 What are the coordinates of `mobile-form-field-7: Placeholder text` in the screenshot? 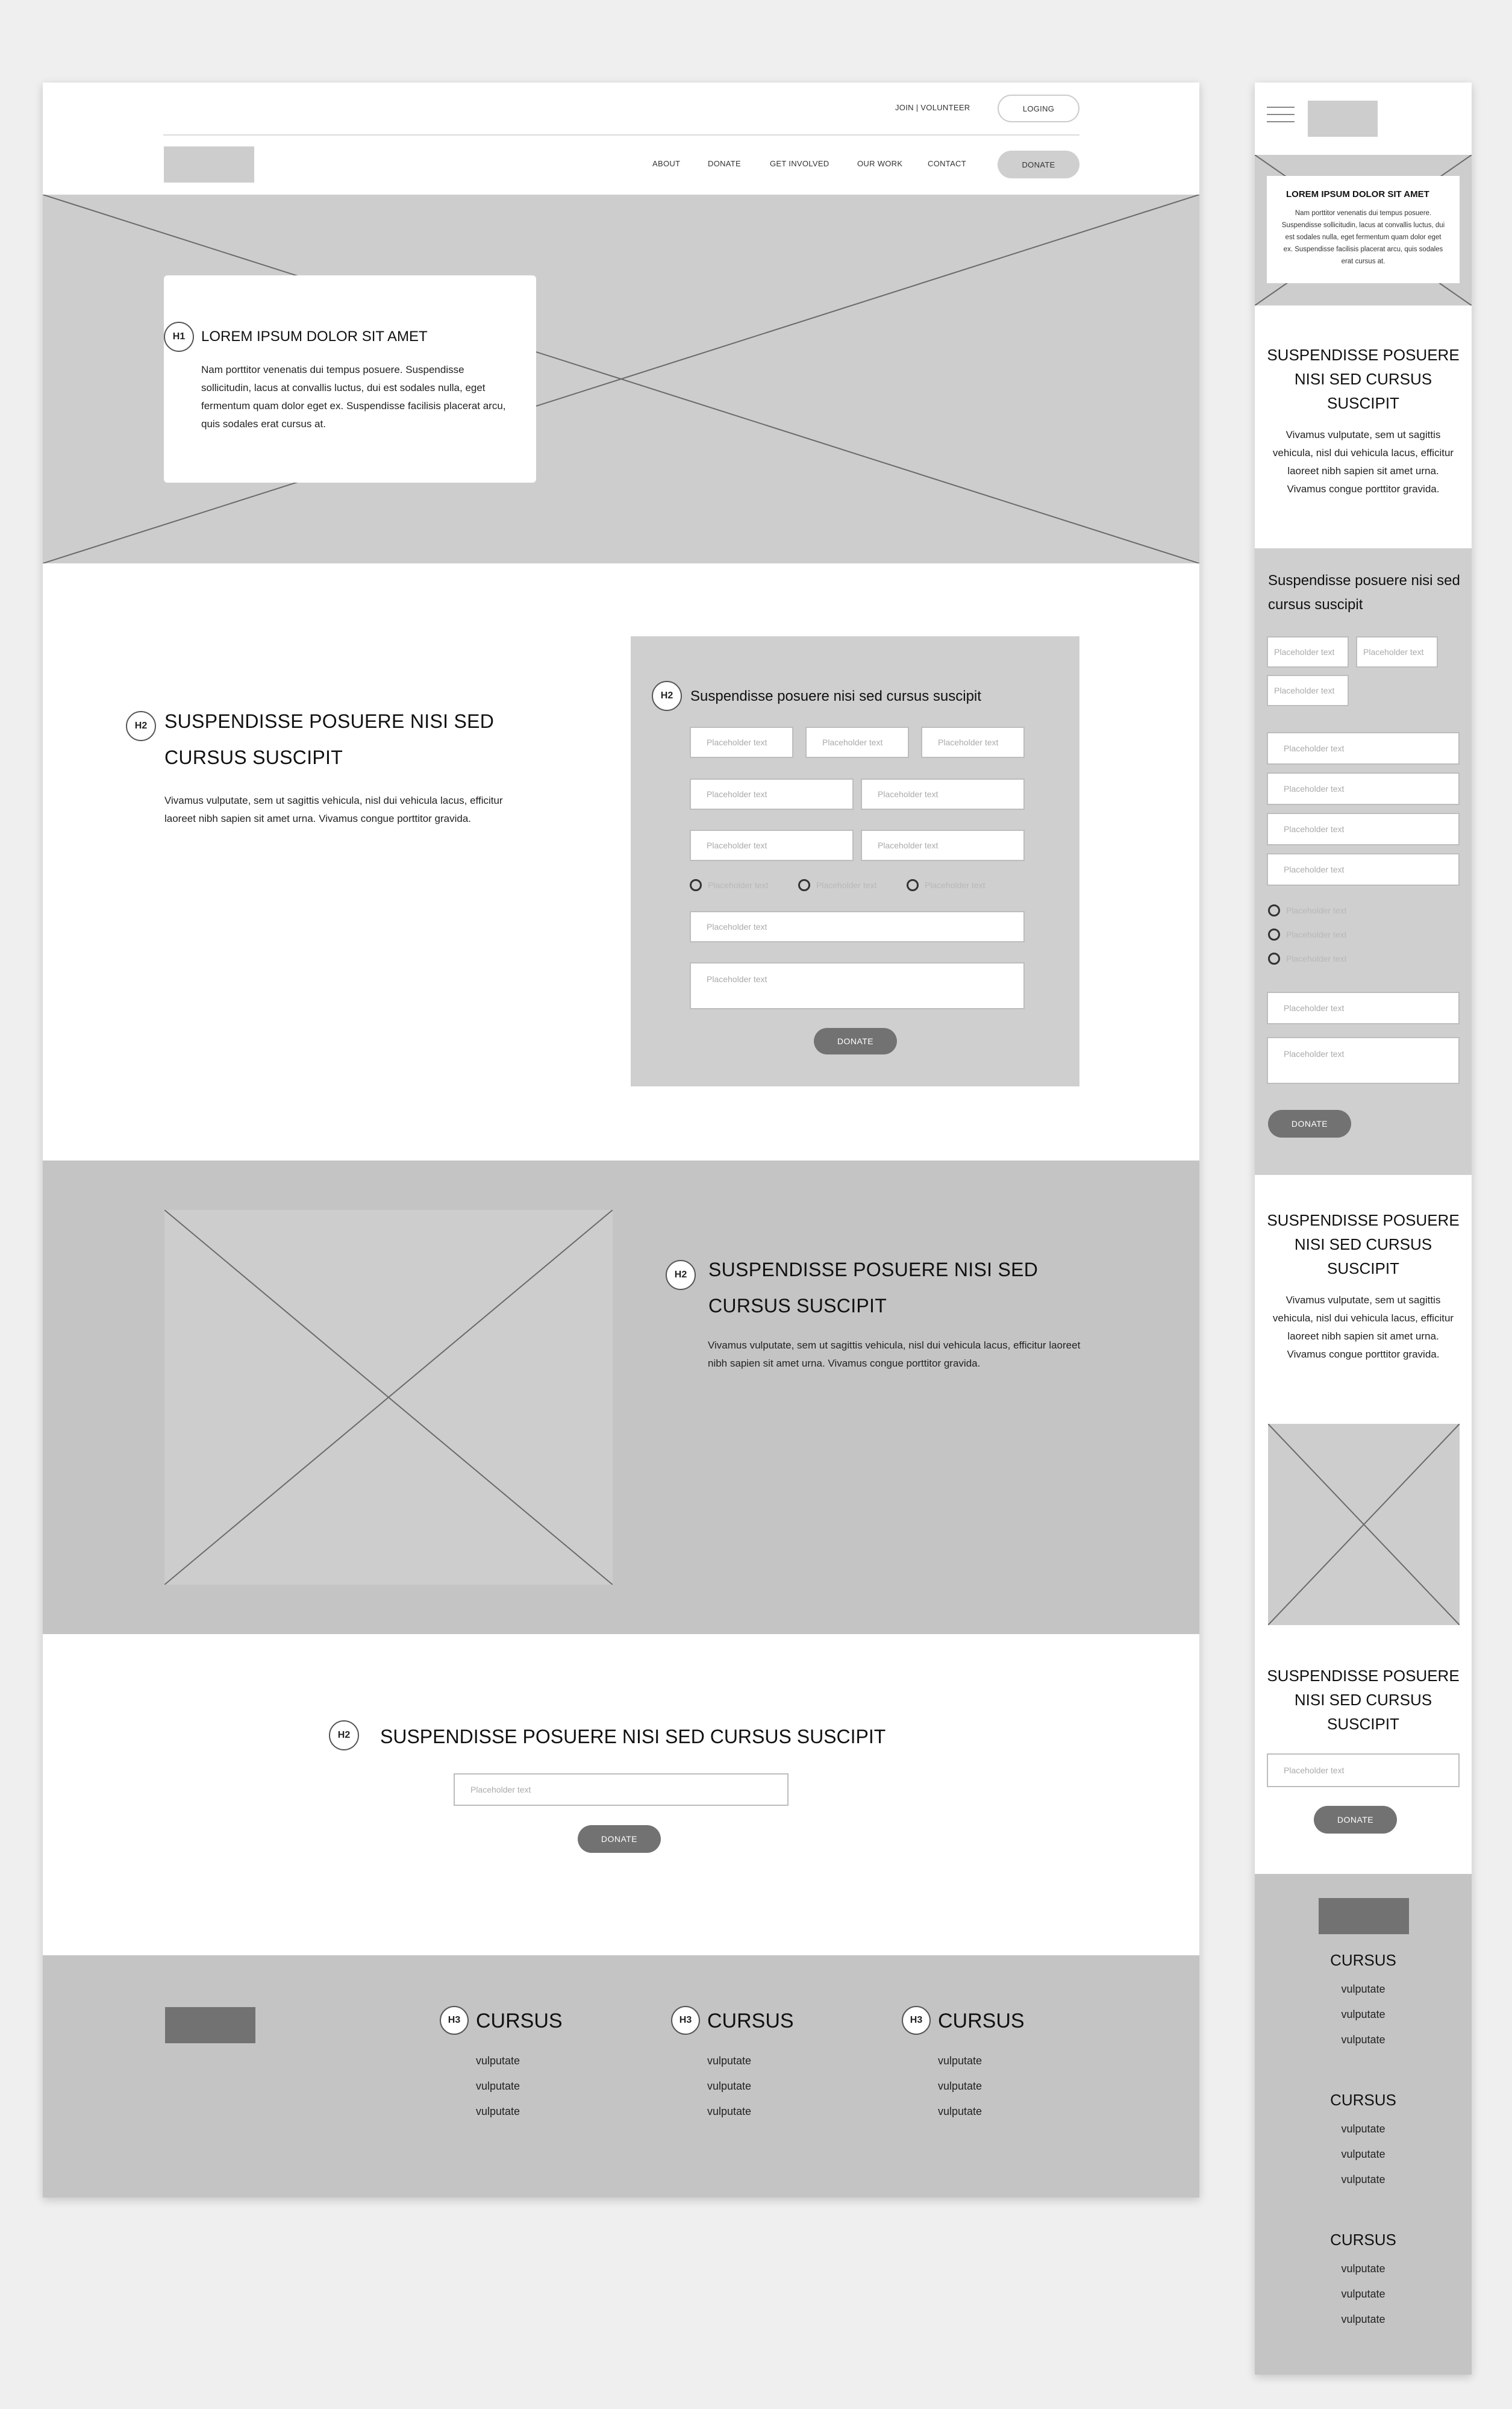 It's located at (1363, 869).